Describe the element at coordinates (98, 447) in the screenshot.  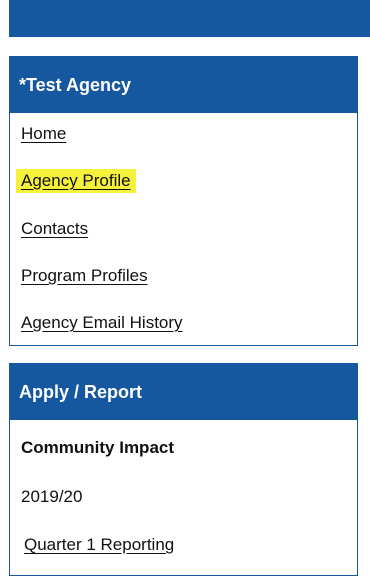
I see `section-heading-community-impact: Community Impact` at that location.